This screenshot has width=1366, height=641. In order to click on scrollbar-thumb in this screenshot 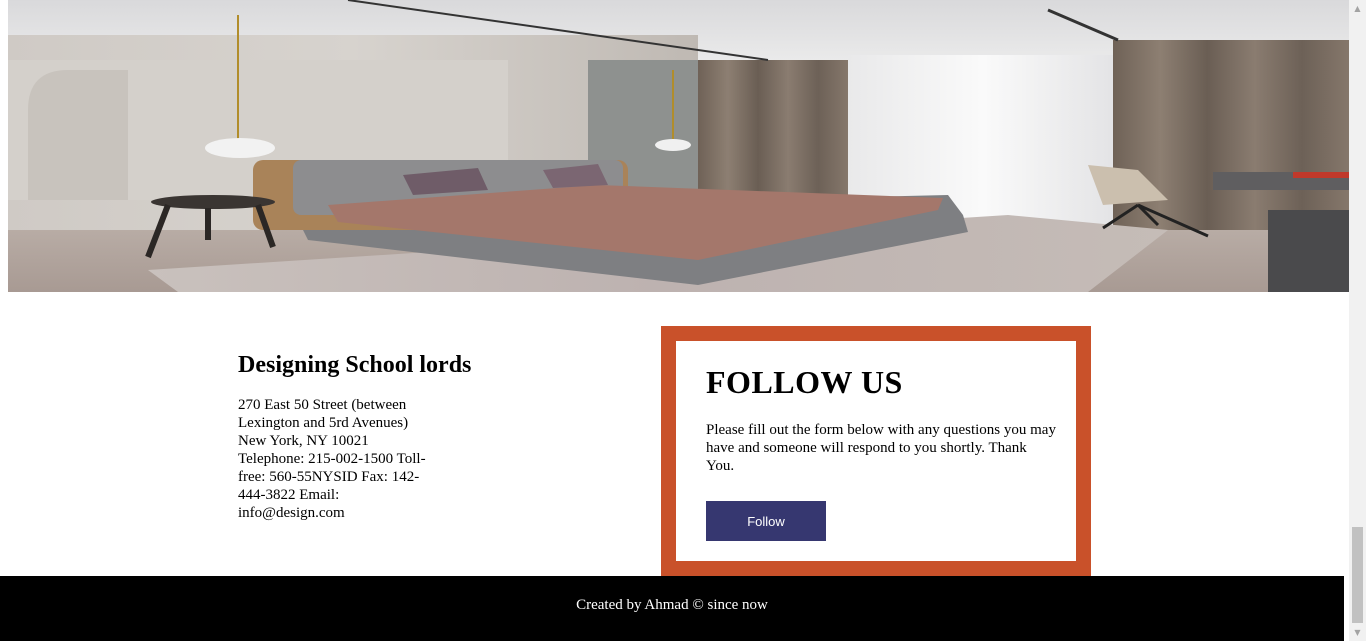, I will do `click(1357, 575)`.